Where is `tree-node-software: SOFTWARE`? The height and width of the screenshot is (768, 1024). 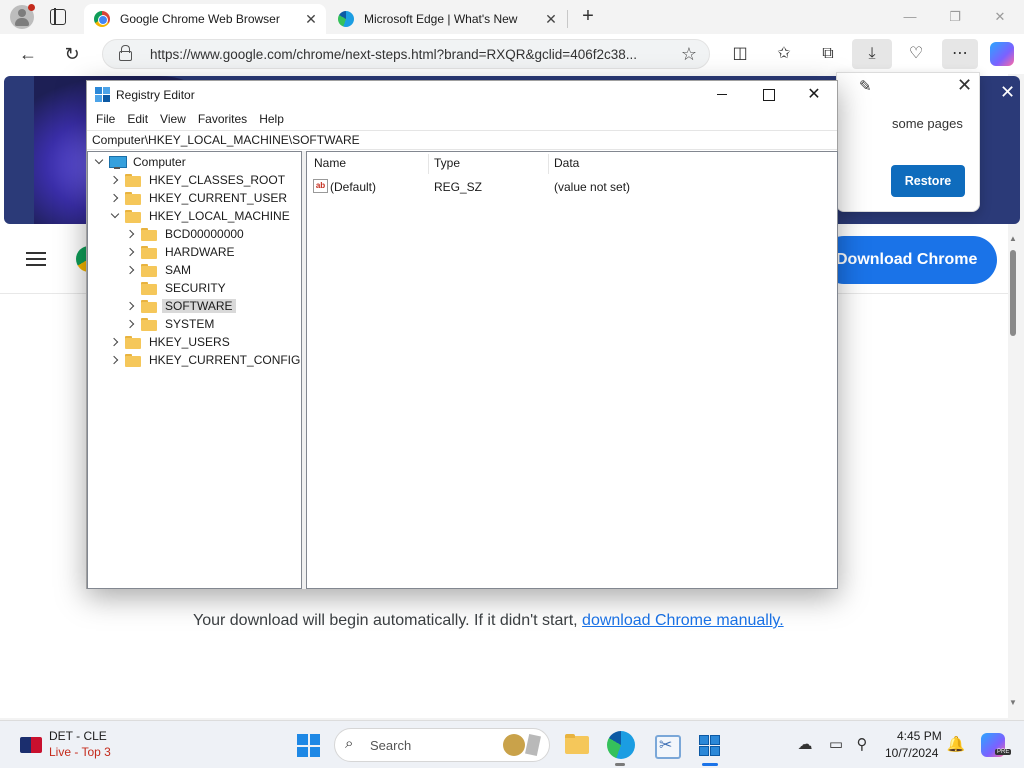 tree-node-software: SOFTWARE is located at coordinates (180, 306).